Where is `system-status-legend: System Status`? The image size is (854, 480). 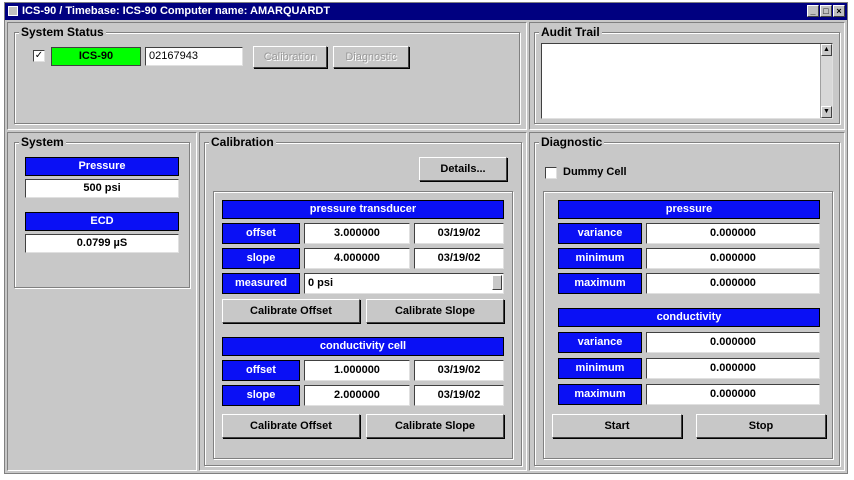 system-status-legend: System Status is located at coordinates (62, 32).